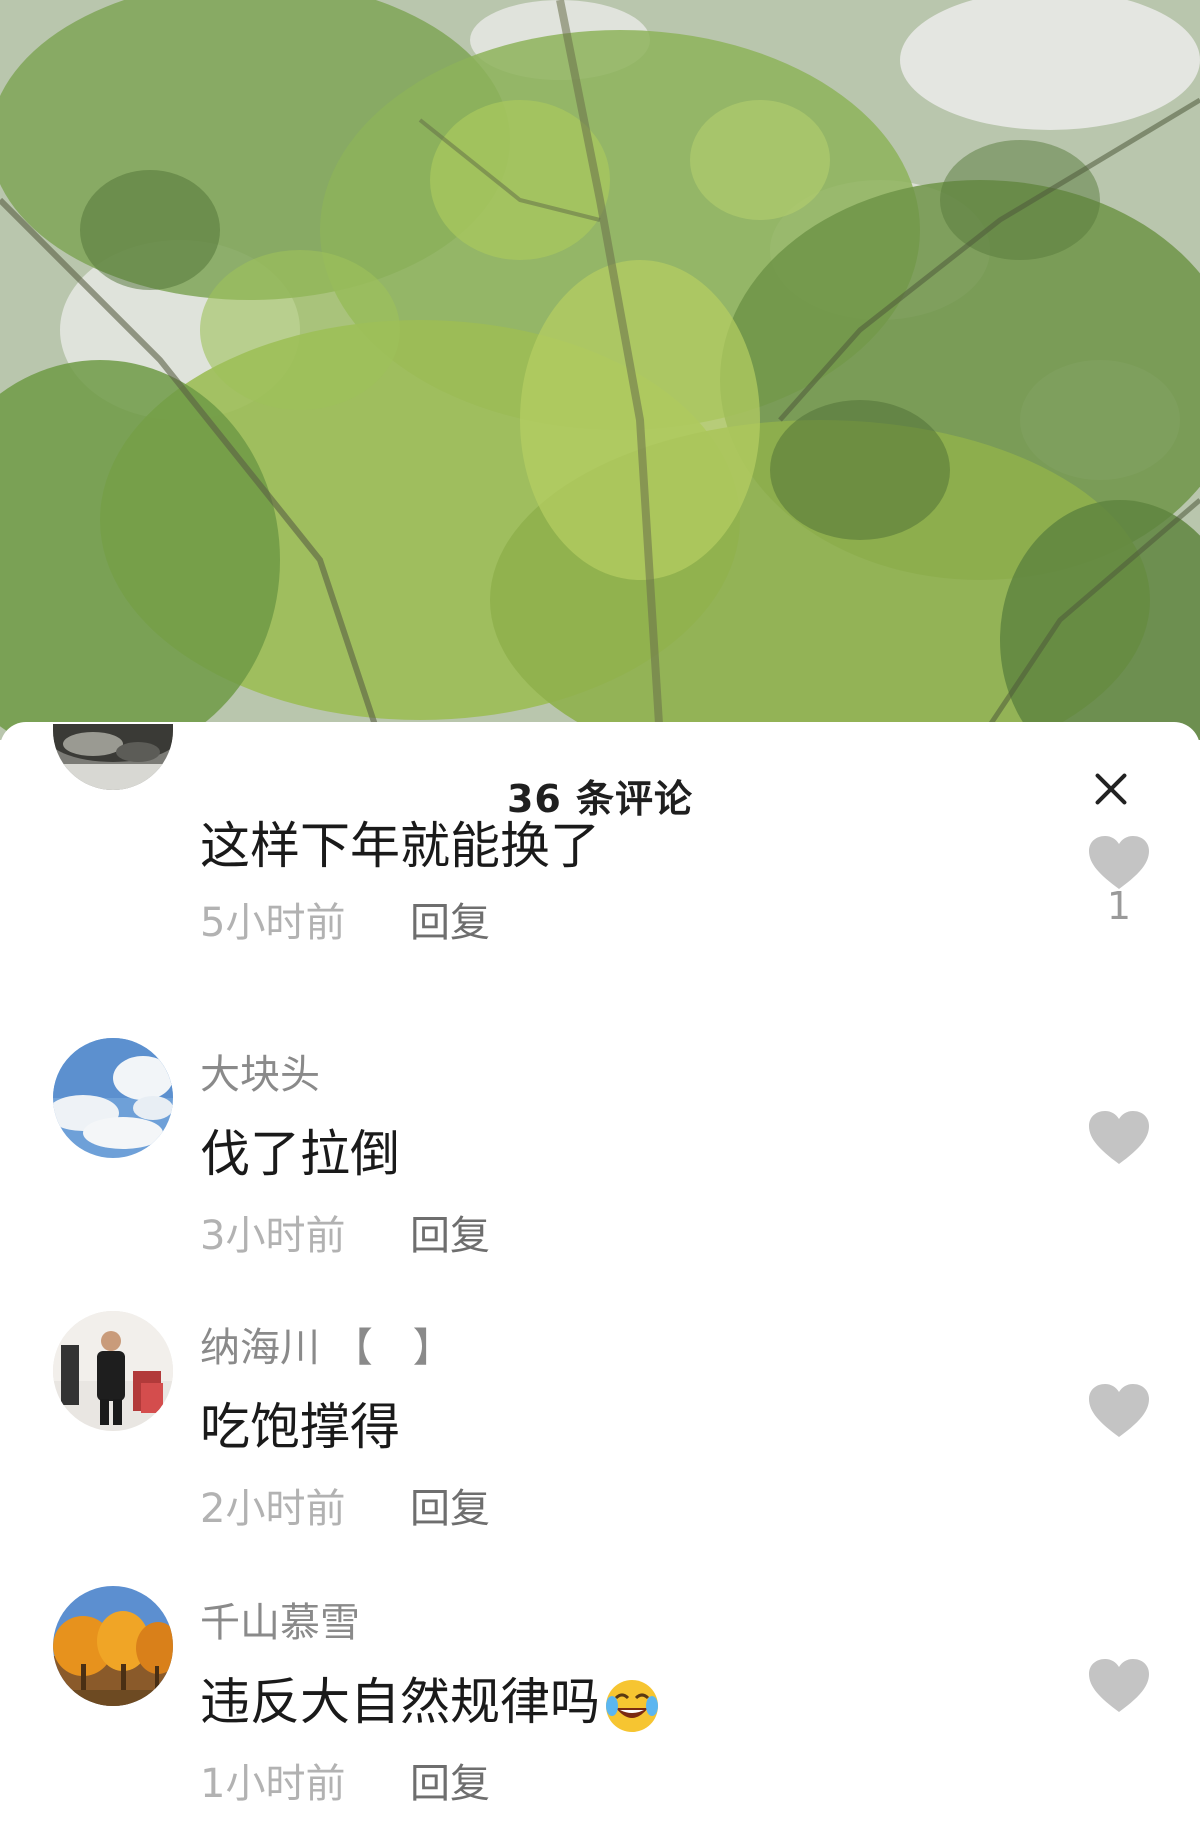  I want to click on comment-time: 2小时前, so click(273, 1509).